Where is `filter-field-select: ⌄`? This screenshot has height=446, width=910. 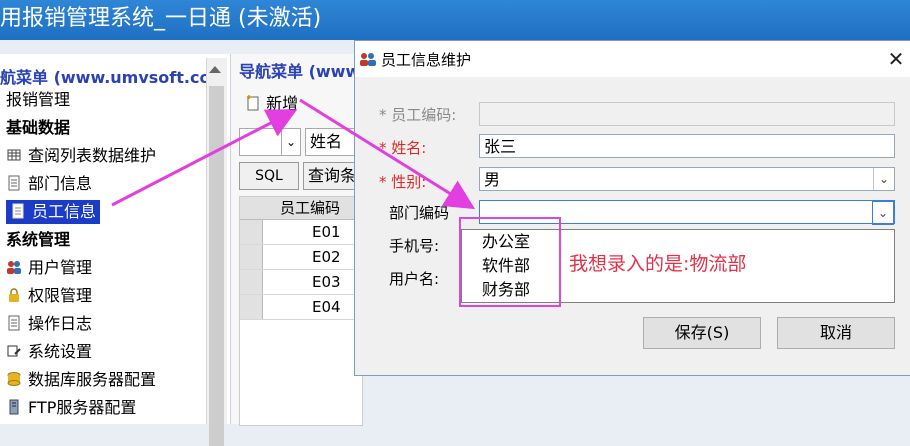
filter-field-select: ⌄ is located at coordinates (270, 142).